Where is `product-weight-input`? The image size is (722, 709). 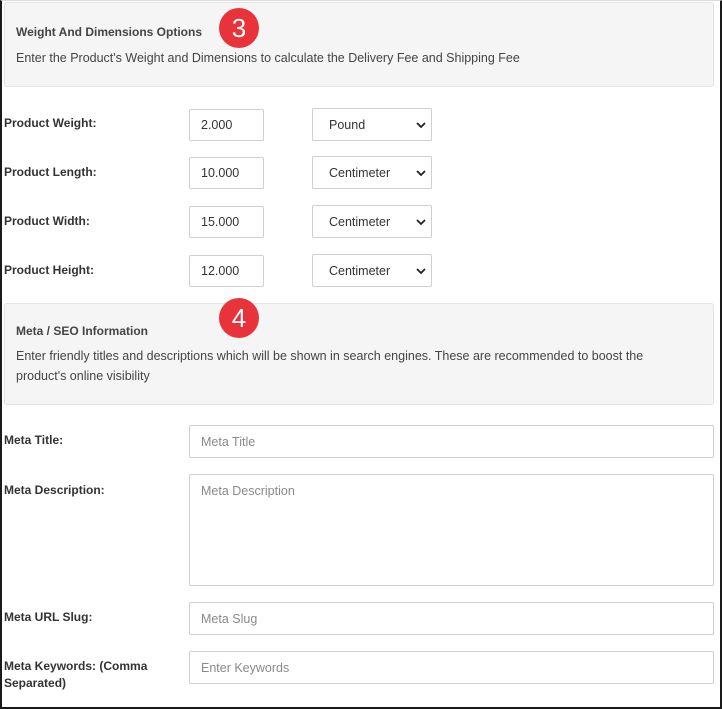
product-weight-input is located at coordinates (226, 125).